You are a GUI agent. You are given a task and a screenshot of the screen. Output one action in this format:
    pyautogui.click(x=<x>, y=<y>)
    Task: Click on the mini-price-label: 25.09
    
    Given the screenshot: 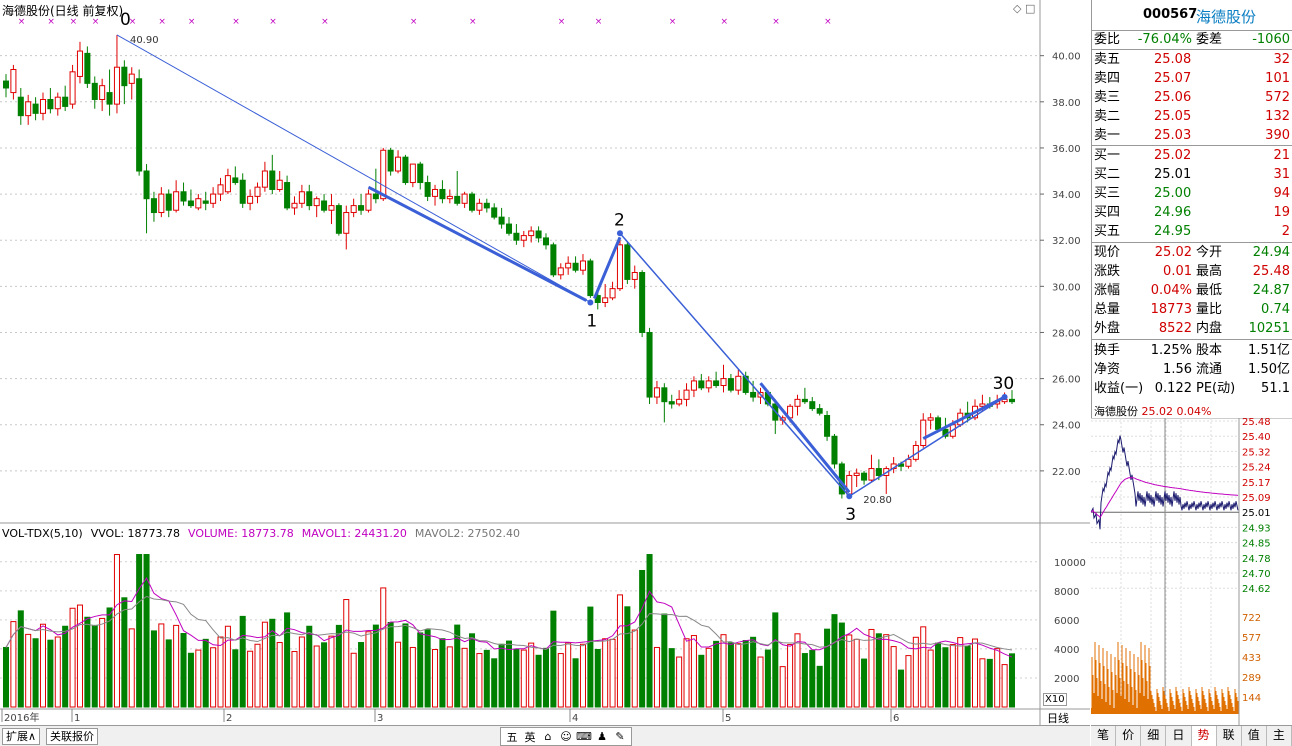 What is the action you would take?
    pyautogui.click(x=1256, y=498)
    